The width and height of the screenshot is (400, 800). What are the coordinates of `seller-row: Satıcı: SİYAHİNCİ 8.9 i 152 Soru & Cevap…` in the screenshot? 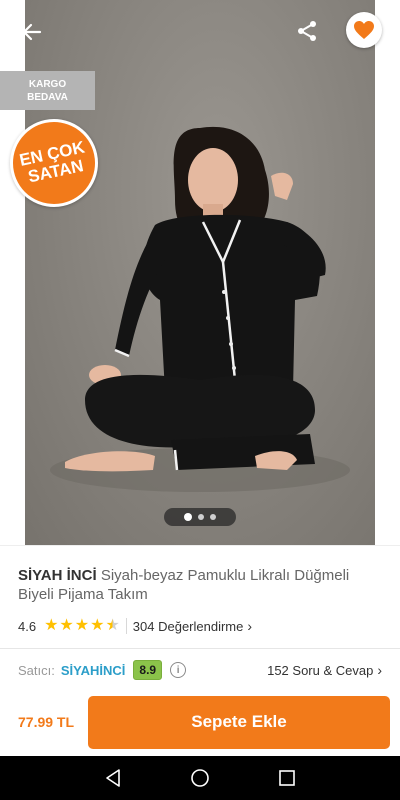 It's located at (200, 670).